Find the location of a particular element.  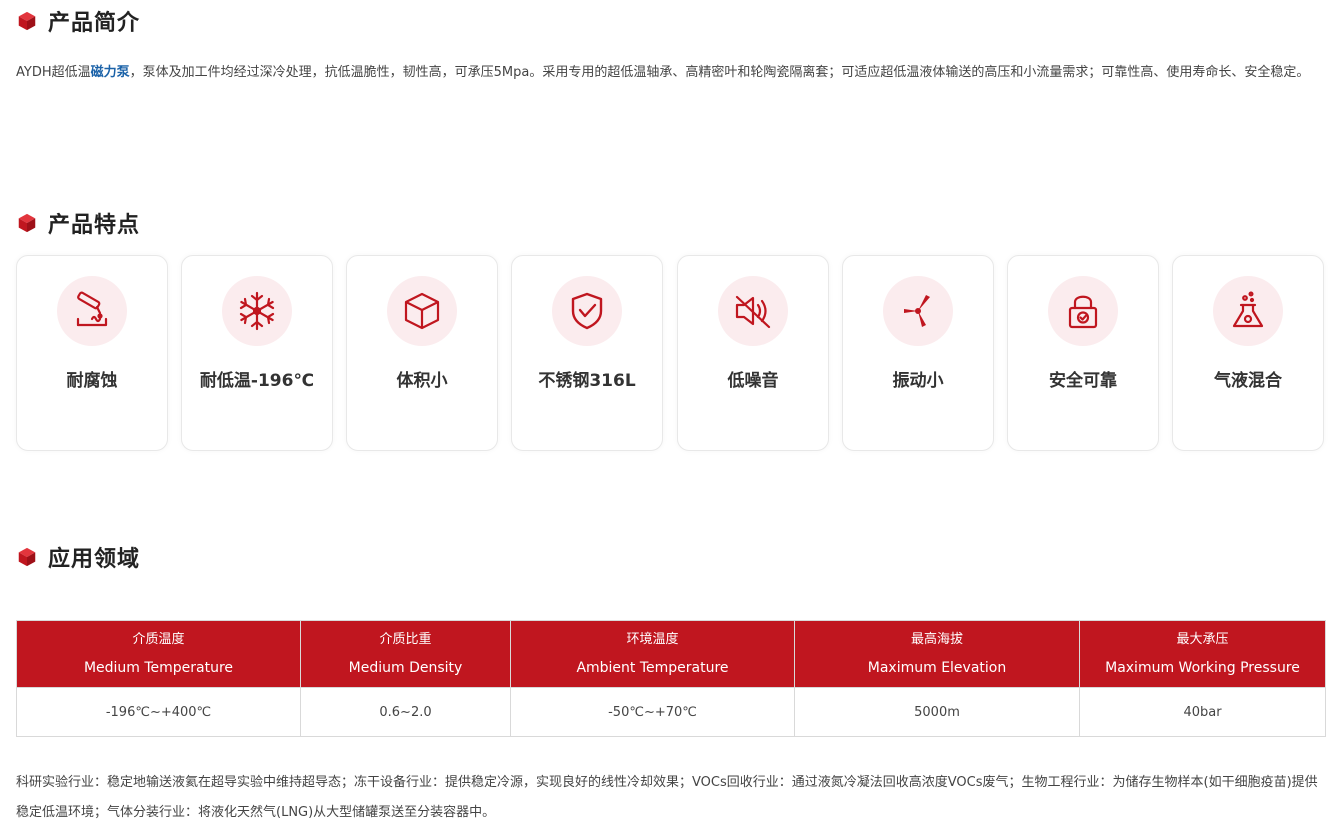

table-cell: 5000m is located at coordinates (937, 712).